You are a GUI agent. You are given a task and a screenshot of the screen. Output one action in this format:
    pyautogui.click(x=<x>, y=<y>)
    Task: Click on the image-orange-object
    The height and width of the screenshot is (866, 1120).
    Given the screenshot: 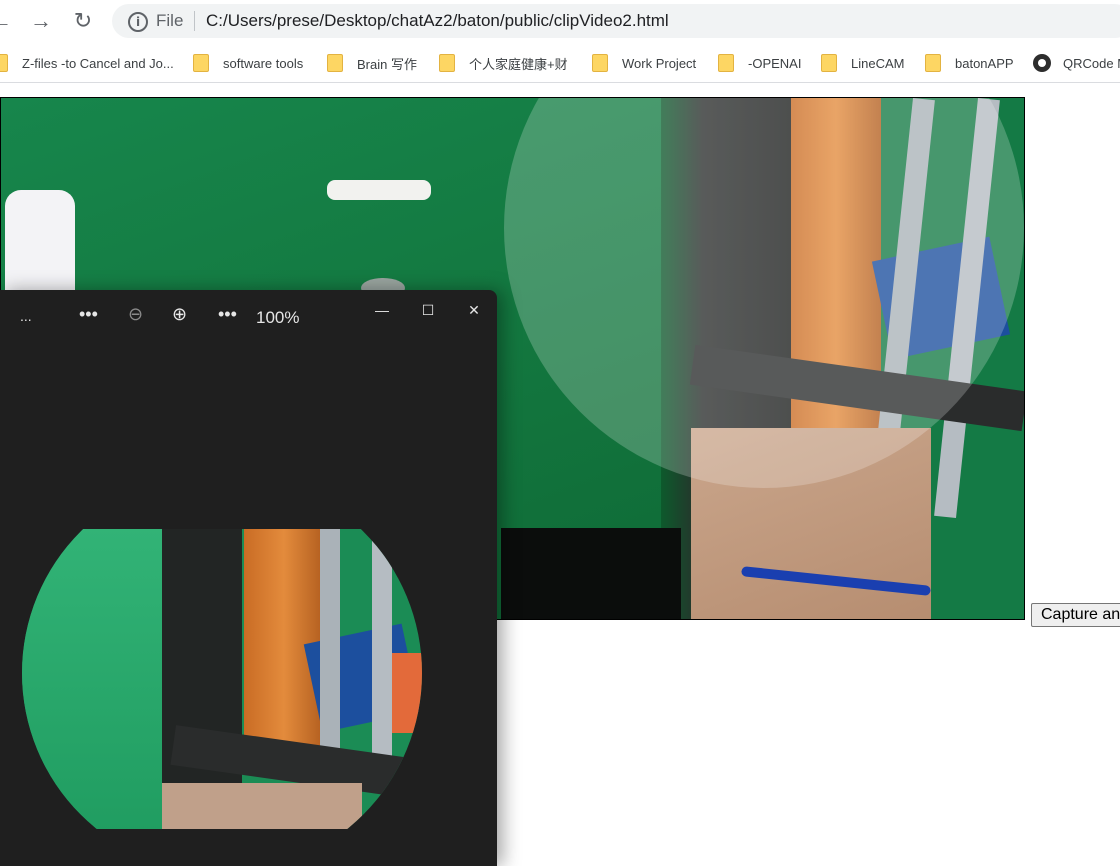 What is the action you would take?
    pyautogui.click(x=407, y=693)
    